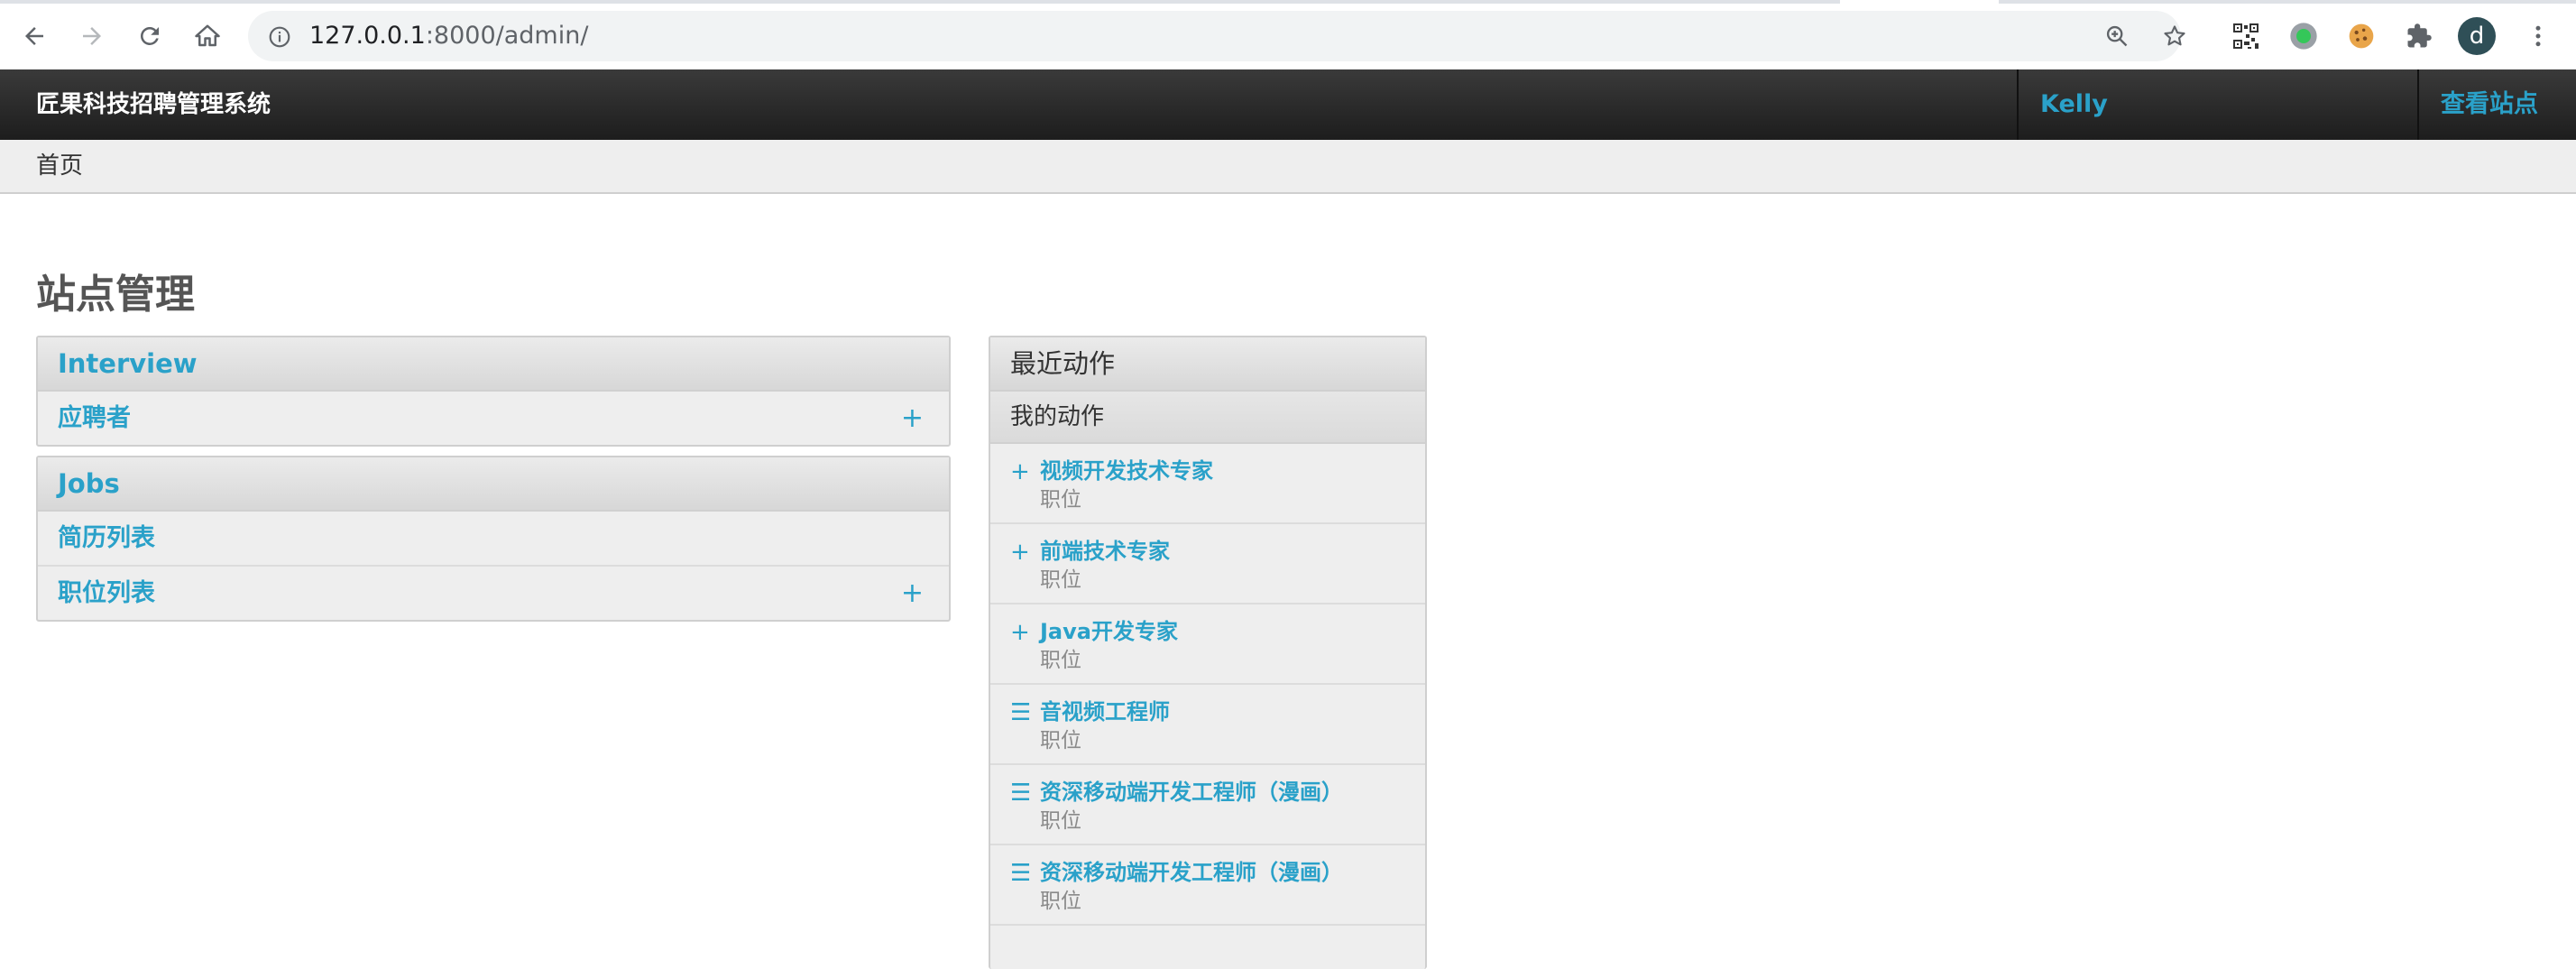  I want to click on site-branding: 匠果科技招聘管理系统, so click(153, 104).